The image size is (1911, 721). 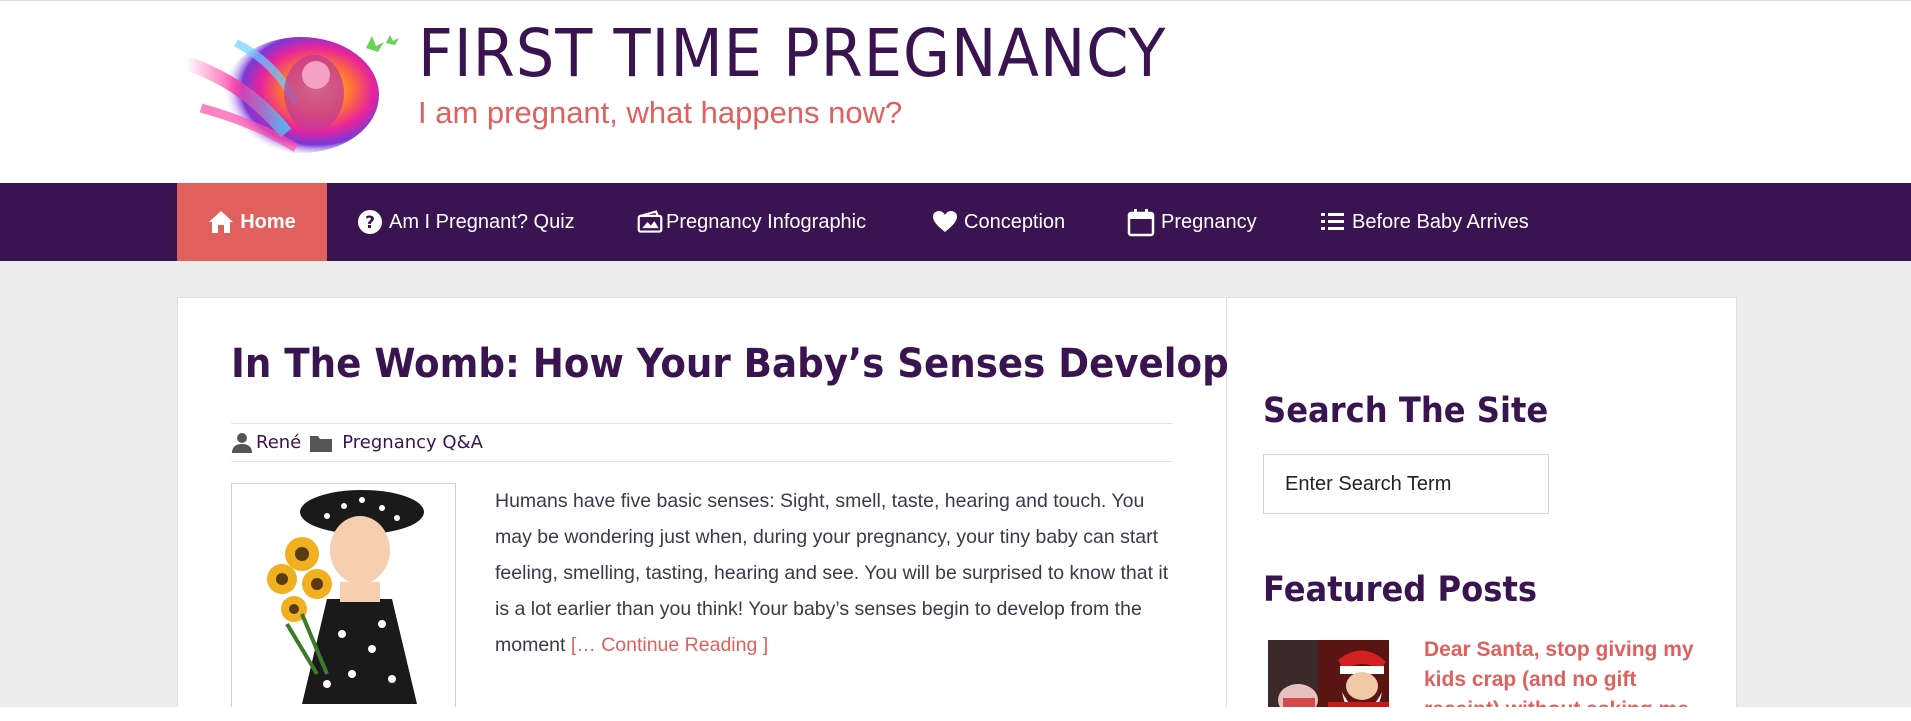 I want to click on nav-item-label: Am I Pregnant? Quiz, so click(x=482, y=221).